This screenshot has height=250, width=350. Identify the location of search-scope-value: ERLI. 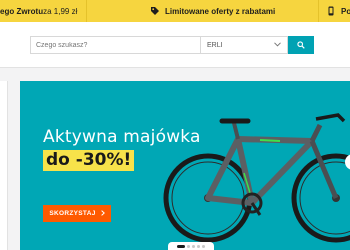
(215, 45).